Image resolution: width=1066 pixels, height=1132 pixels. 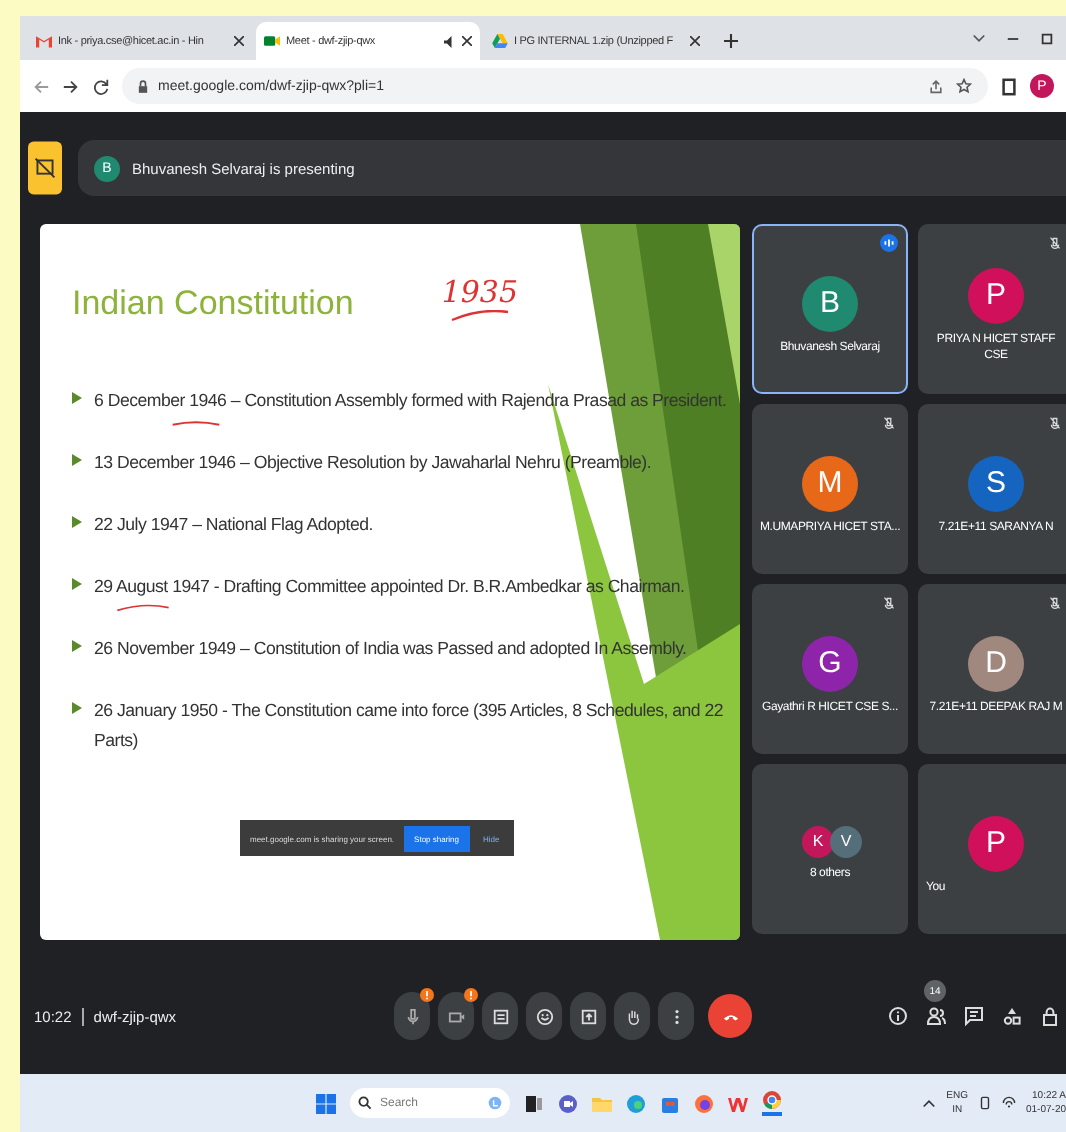 What do you see at coordinates (996, 483) in the screenshot?
I see `avatar: S` at bounding box center [996, 483].